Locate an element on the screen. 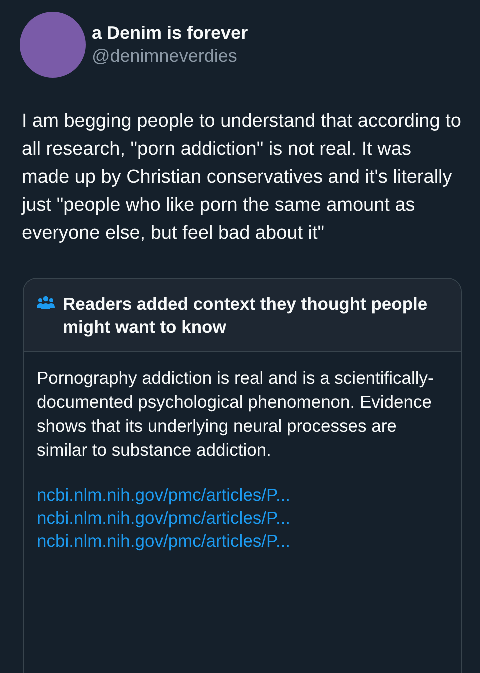 Image resolution: width=480 pixels, height=673 pixels. display-name: a Denim is forever is located at coordinates (170, 33).